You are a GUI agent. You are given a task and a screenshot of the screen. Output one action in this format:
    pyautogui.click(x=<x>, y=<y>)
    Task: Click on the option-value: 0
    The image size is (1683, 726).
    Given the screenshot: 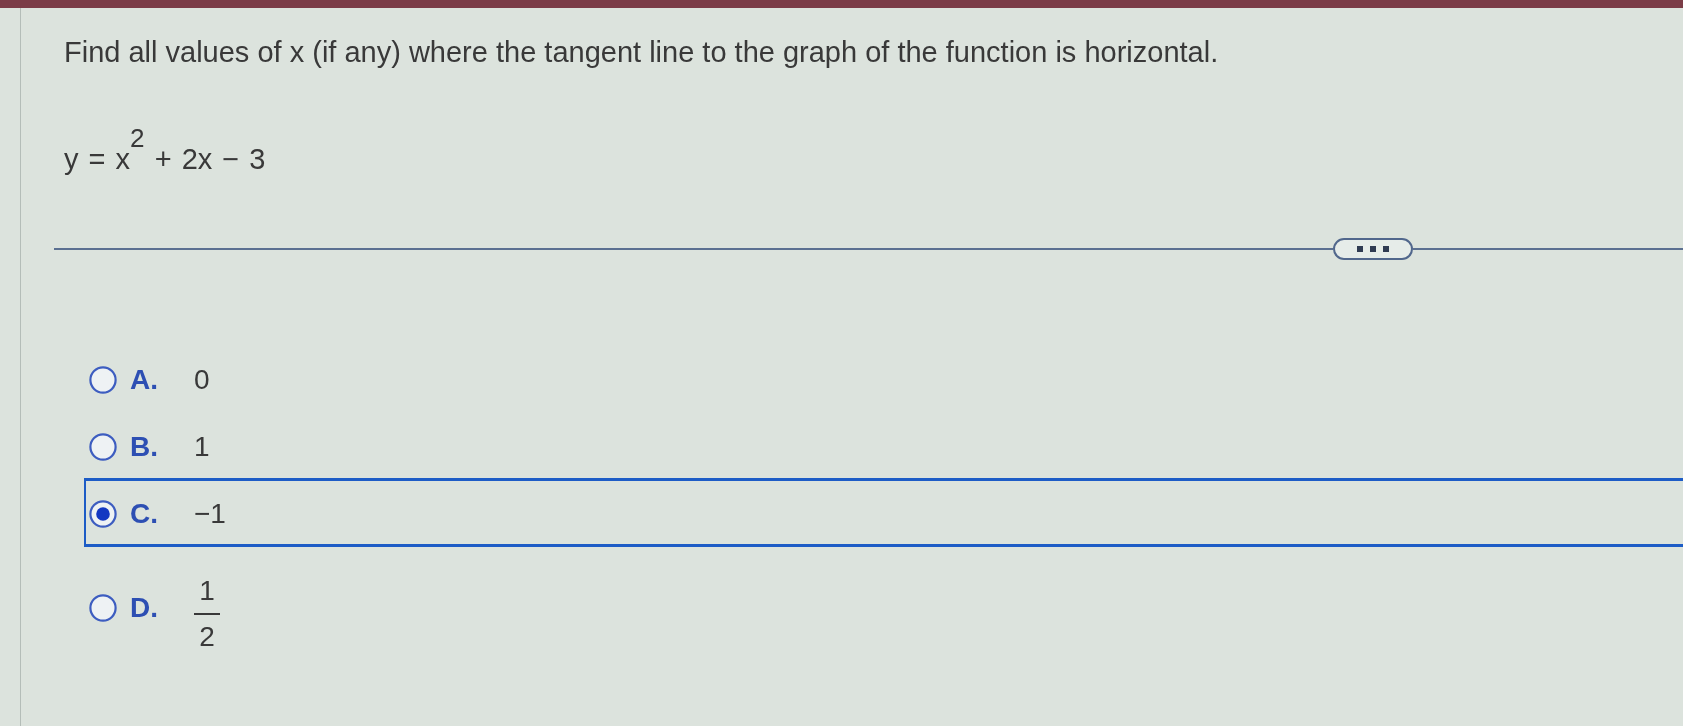 What is the action you would take?
    pyautogui.click(x=202, y=380)
    